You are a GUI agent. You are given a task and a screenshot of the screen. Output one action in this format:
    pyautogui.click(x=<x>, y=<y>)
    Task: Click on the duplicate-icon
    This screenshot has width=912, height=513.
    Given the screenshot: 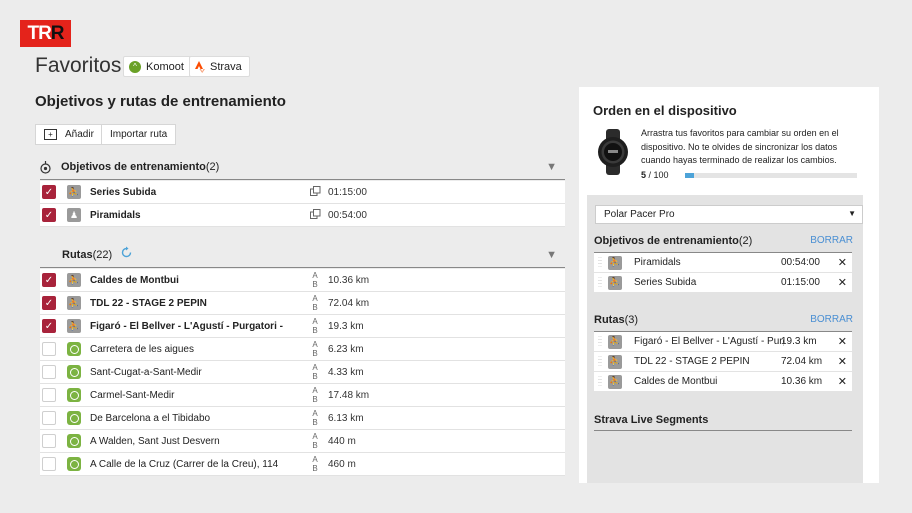 What is the action you would take?
    pyautogui.click(x=315, y=215)
    